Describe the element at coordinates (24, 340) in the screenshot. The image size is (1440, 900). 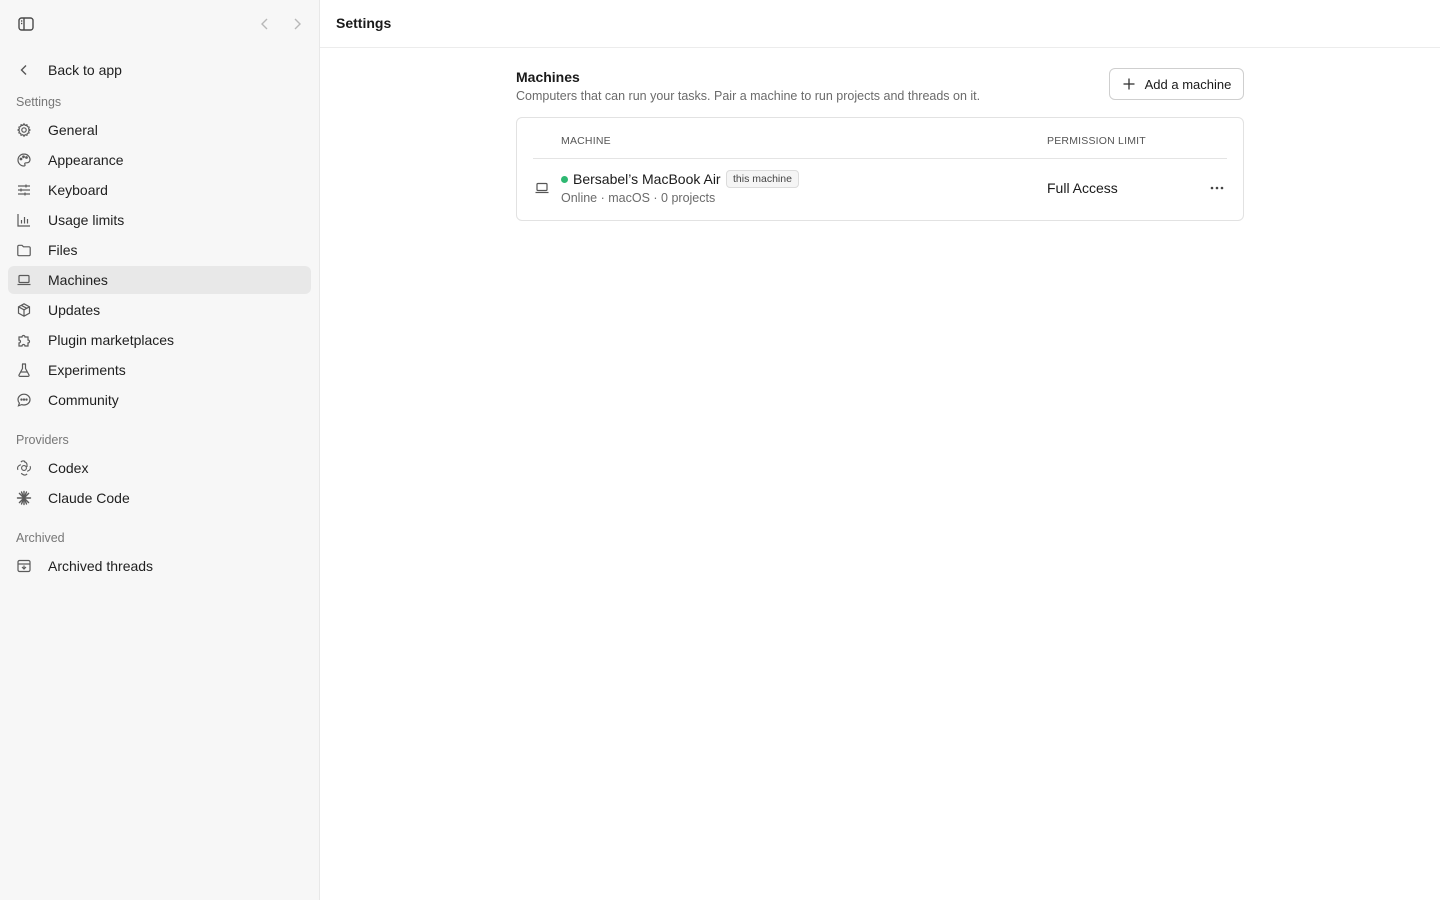
I see `puzzle-icon` at that location.